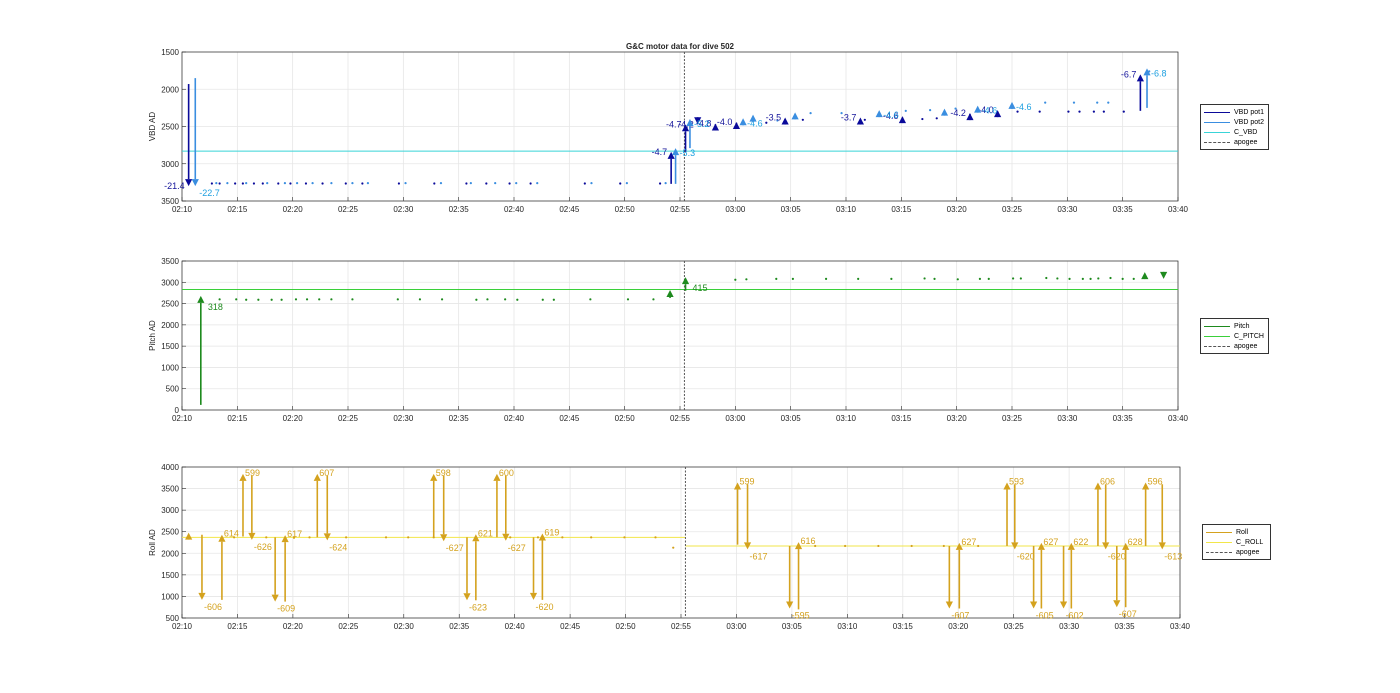  Describe the element at coordinates (293, 418) in the screenshot. I see `x-tick-label: 02:20` at that location.